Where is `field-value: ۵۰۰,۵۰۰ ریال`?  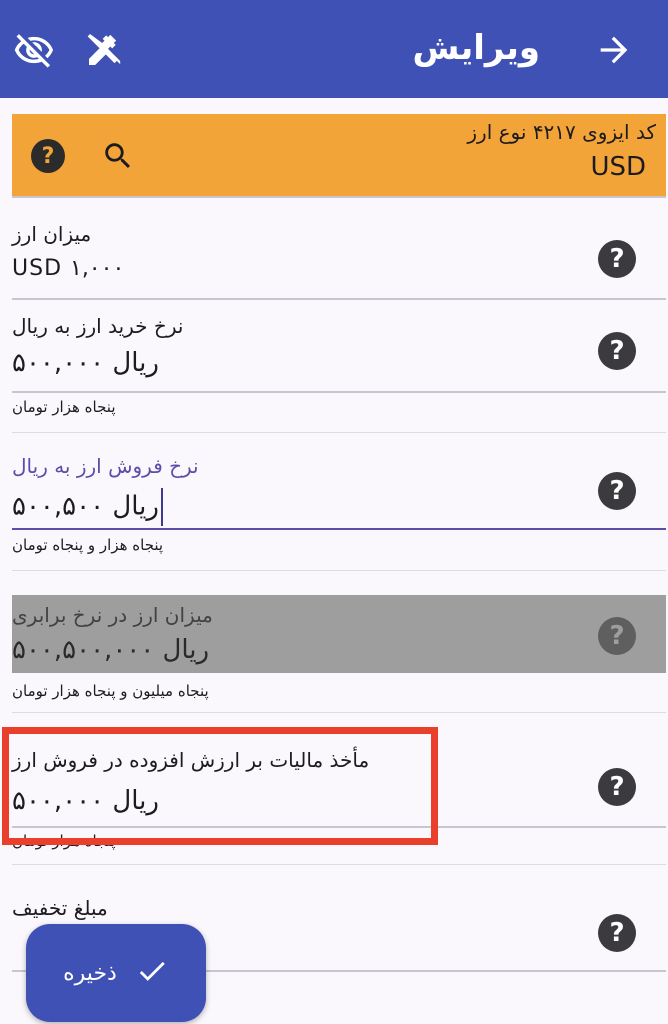
field-value: ۵۰۰,۵۰۰ ریال is located at coordinates (87, 507).